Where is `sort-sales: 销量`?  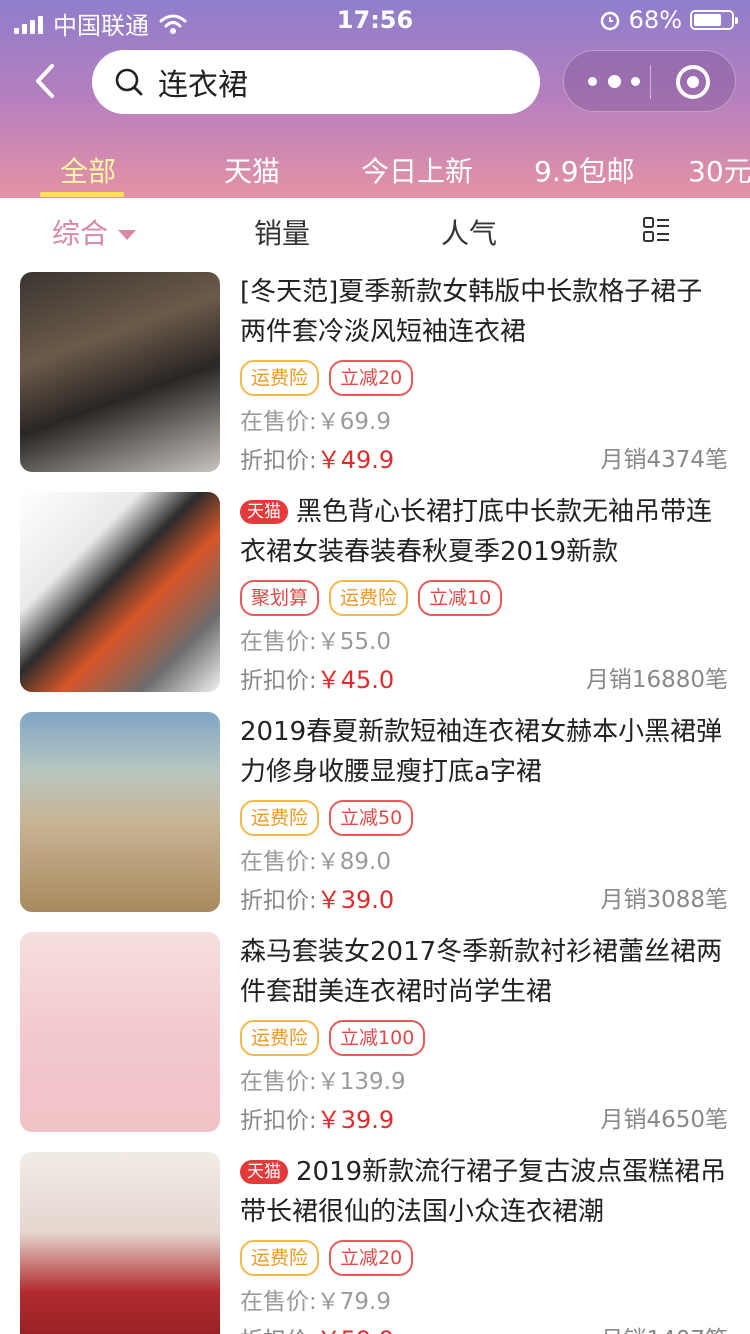 sort-sales: 销量 is located at coordinates (282, 232).